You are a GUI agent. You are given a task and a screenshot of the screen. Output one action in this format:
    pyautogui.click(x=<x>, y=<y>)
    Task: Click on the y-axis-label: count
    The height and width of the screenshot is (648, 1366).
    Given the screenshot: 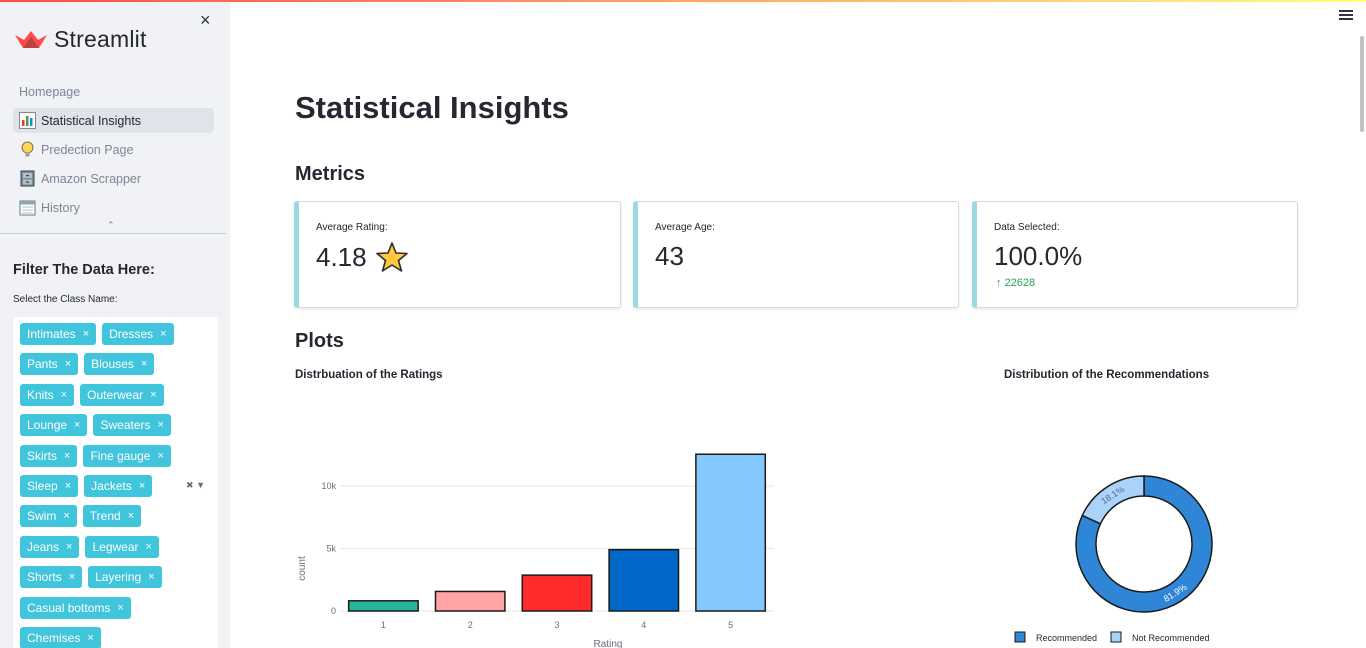 What is the action you would take?
    pyautogui.click(x=302, y=568)
    